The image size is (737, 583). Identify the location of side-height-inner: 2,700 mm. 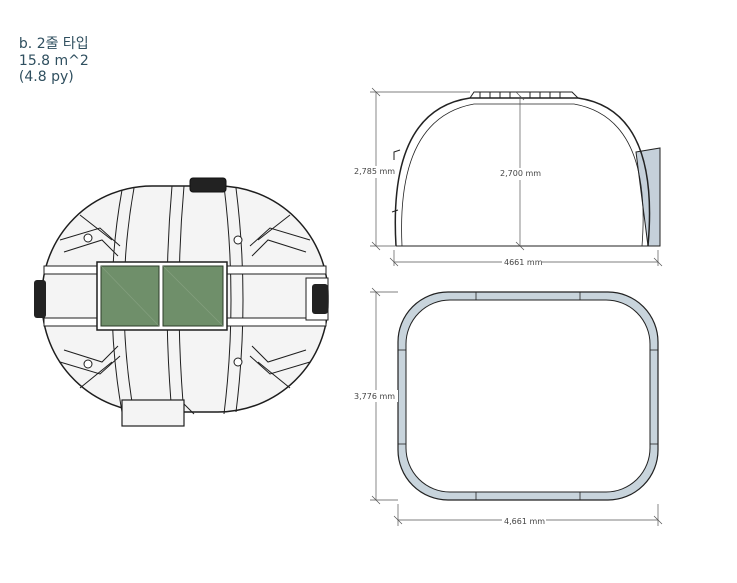
(520, 173).